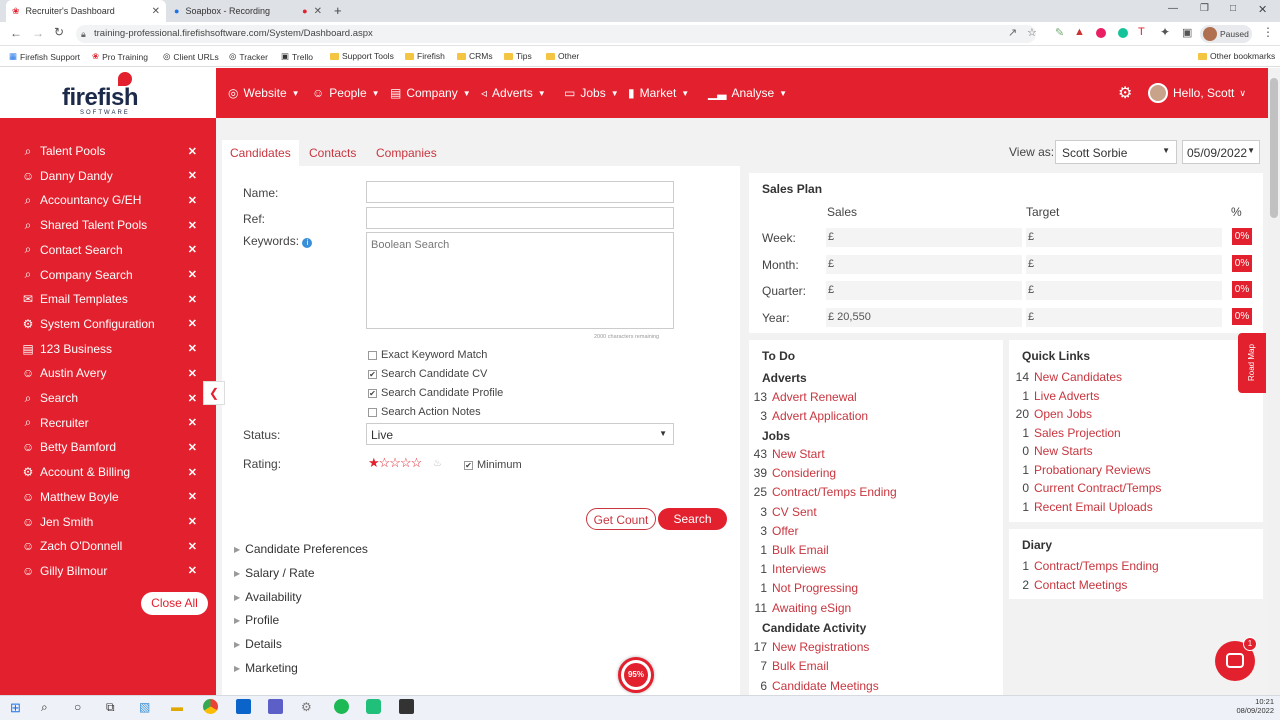  What do you see at coordinates (1116, 152) in the screenshot?
I see `view-as-user-select: Scott Sorbie ▼` at bounding box center [1116, 152].